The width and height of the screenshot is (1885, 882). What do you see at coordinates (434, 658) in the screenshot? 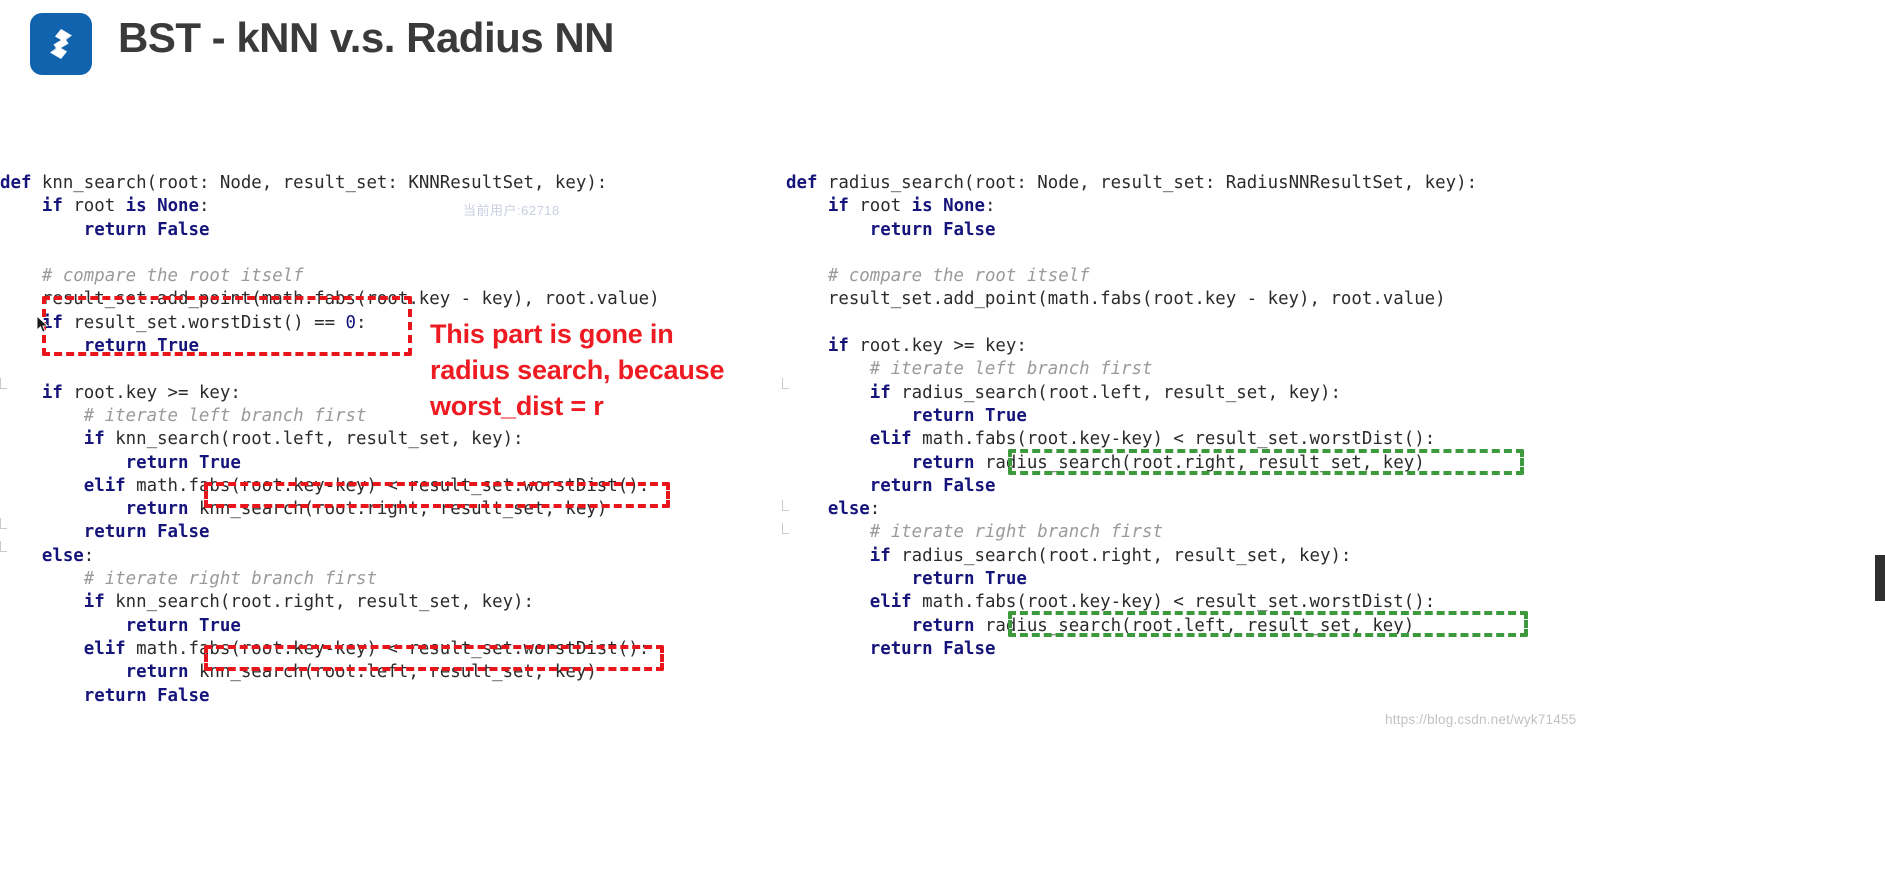
I see `knn-search-left-call-box` at bounding box center [434, 658].